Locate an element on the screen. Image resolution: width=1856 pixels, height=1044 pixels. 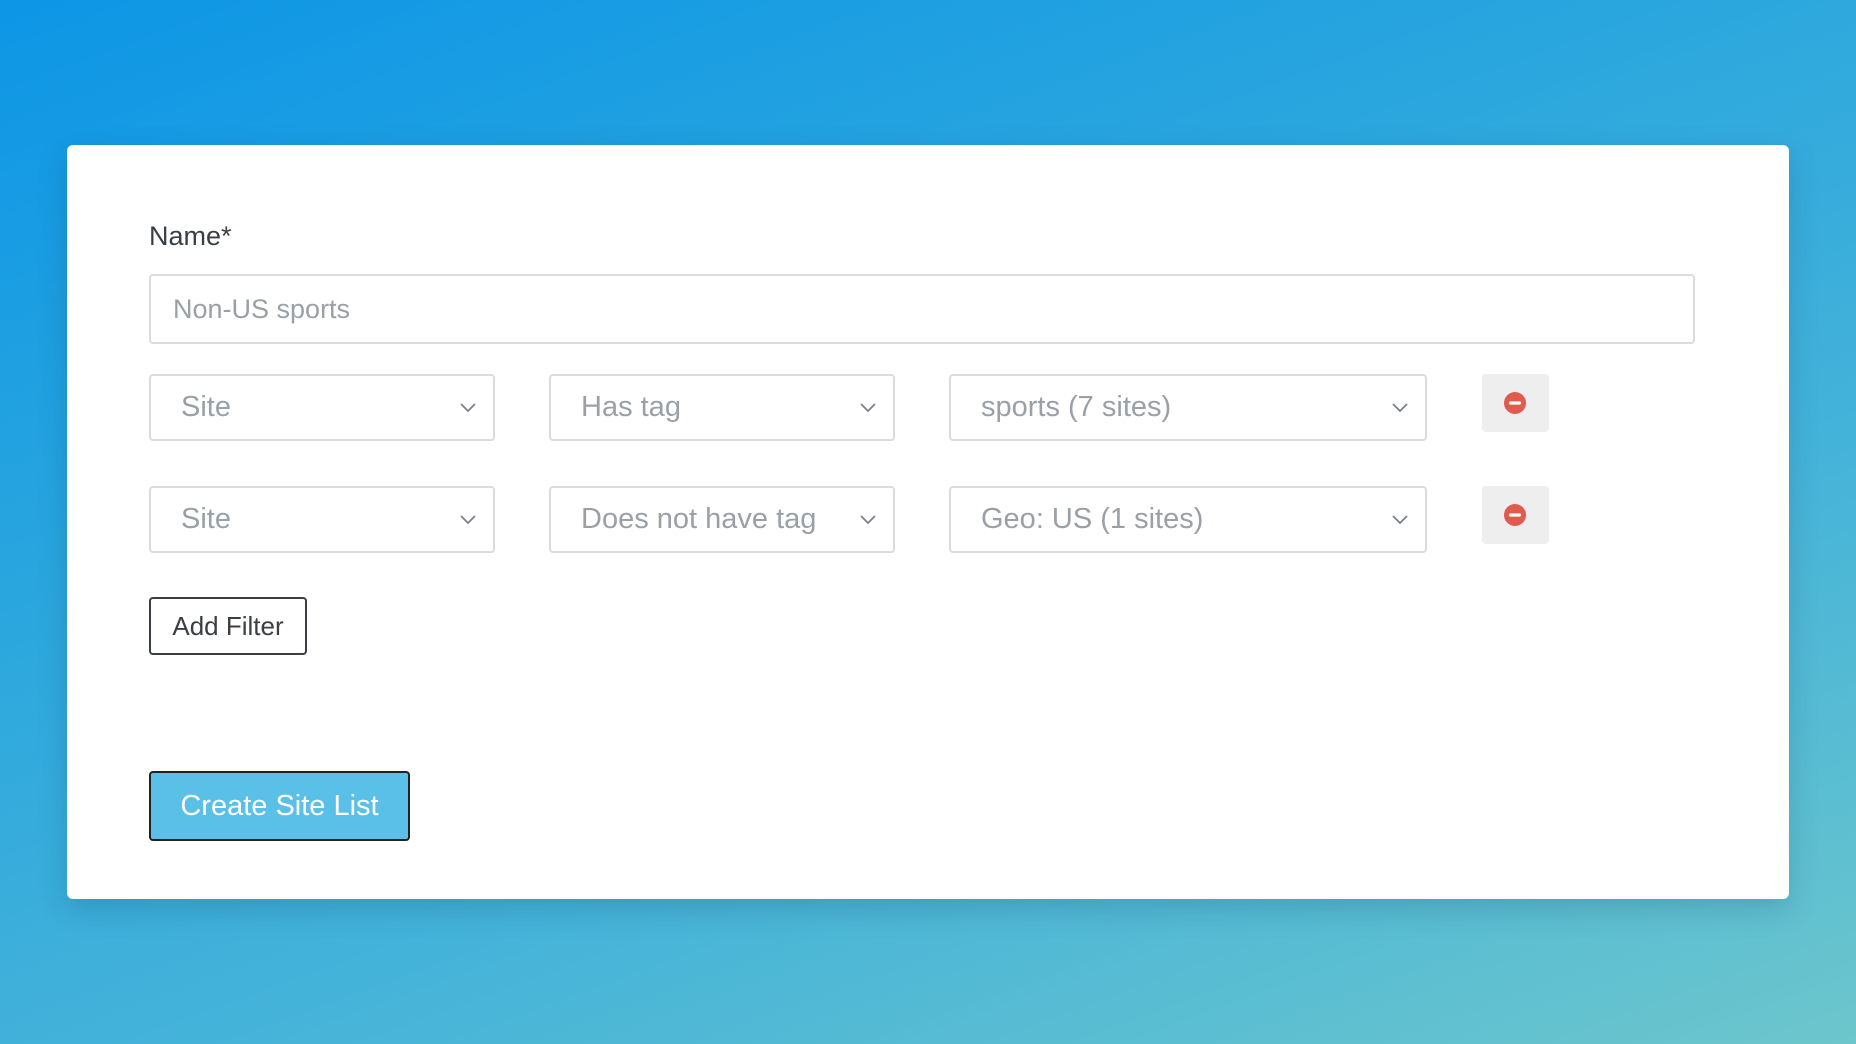
filter-row: Site Has tag sports (7 sites) is located at coordinates (849, 407).